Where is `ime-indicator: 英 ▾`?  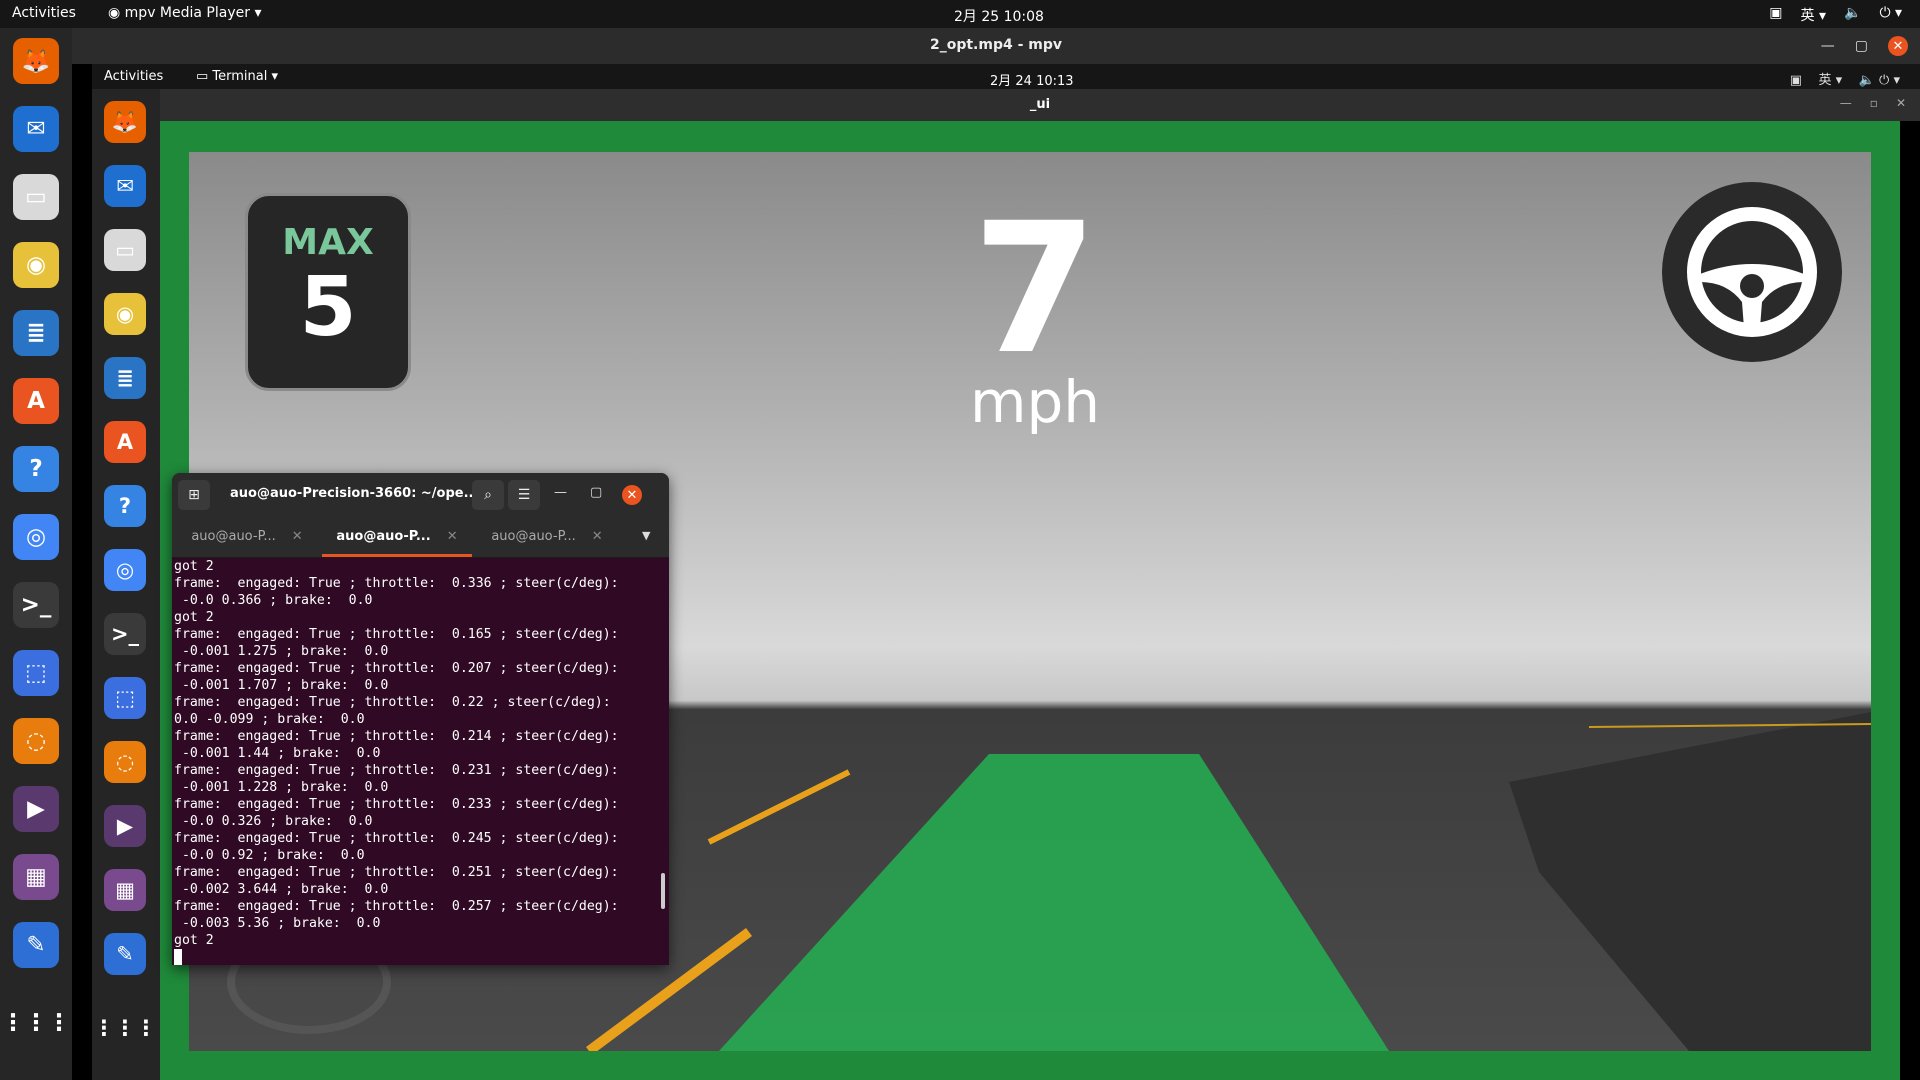
ime-indicator: 英 ▾ is located at coordinates (1813, 15).